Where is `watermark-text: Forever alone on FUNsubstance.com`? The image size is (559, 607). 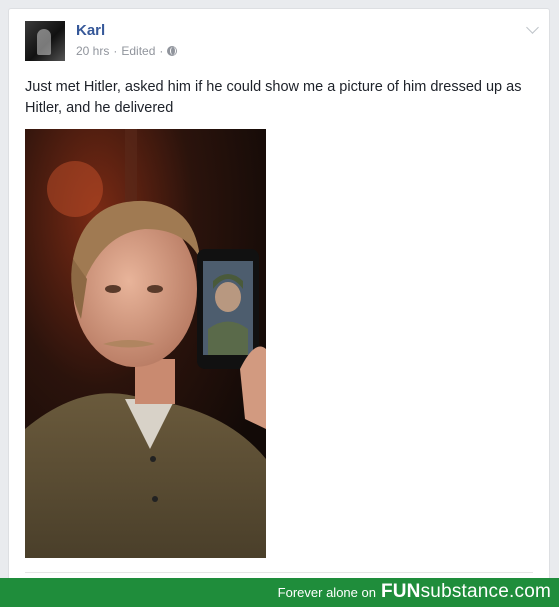 watermark-text: Forever alone on FUNsubstance.com is located at coordinates (414, 591).